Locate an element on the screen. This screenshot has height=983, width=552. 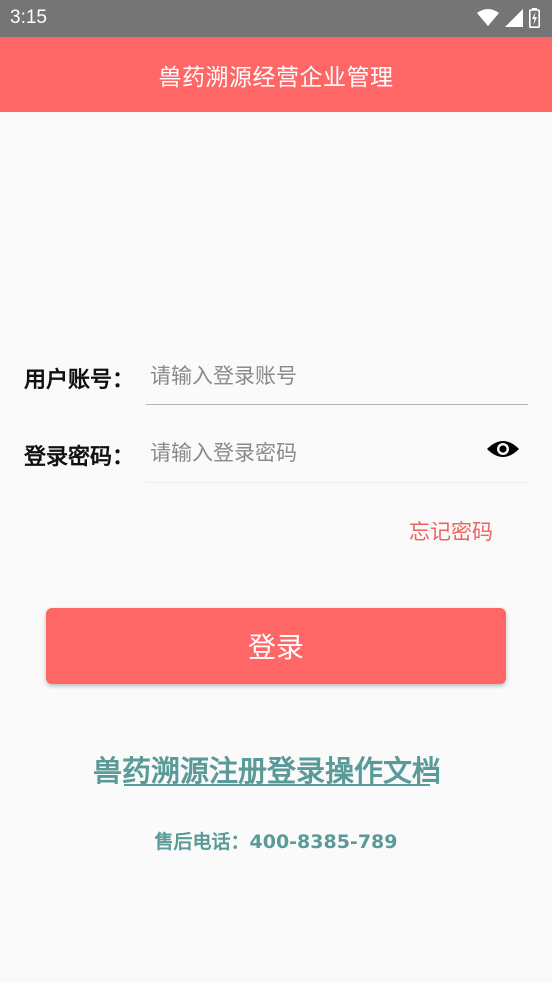
password-visibility-toggle is located at coordinates (503, 451).